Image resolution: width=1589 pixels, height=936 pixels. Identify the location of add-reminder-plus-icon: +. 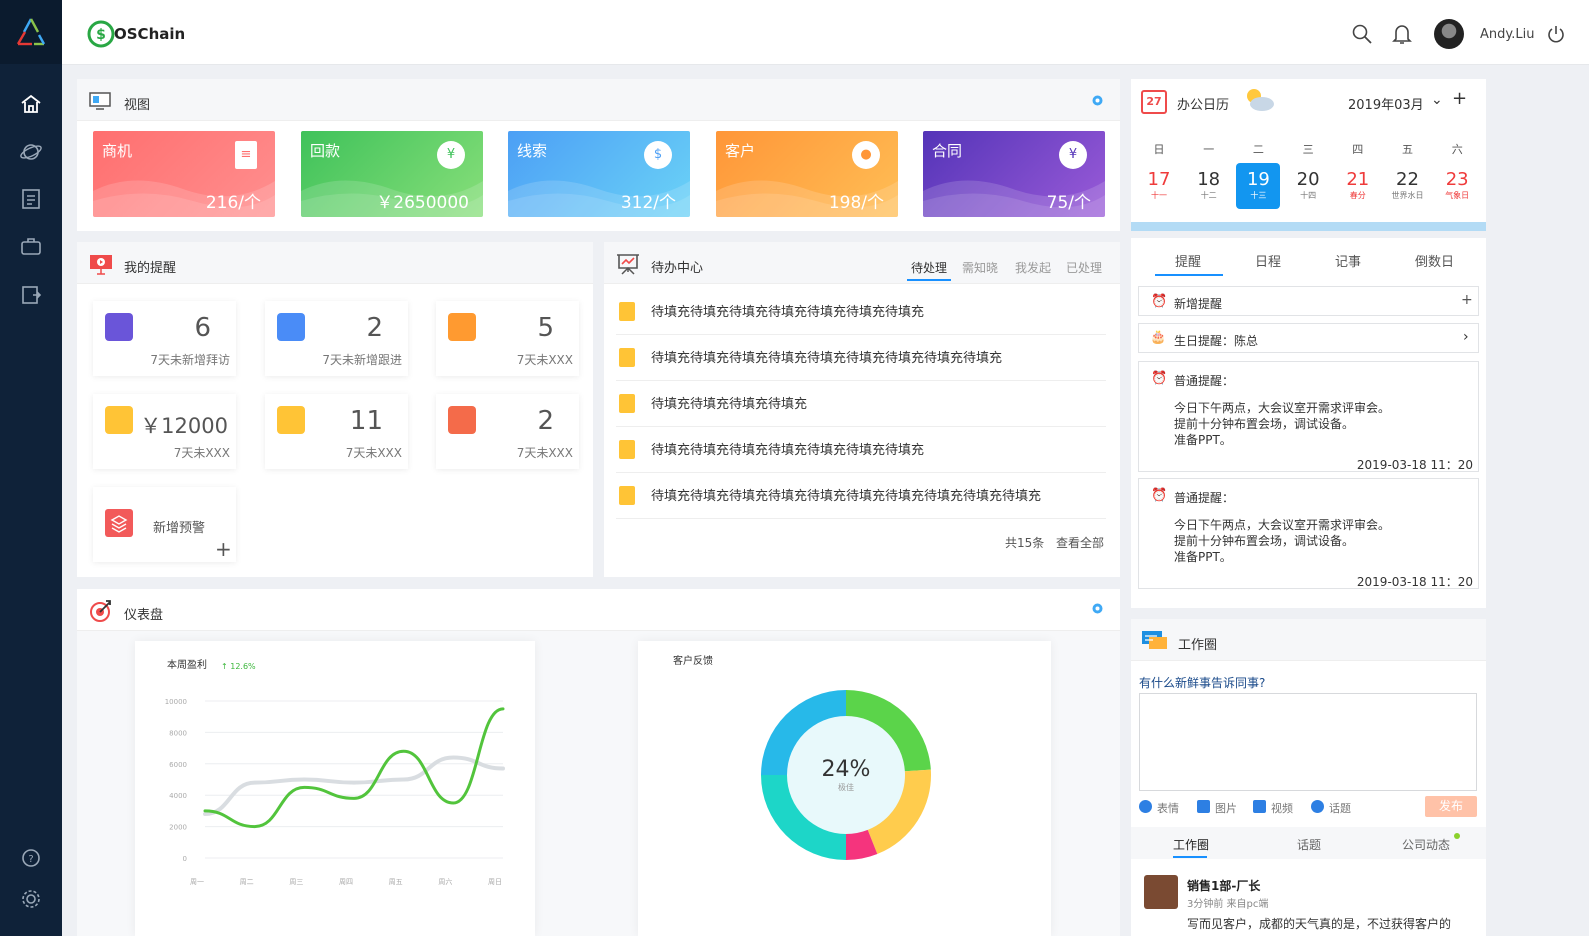
(1467, 300).